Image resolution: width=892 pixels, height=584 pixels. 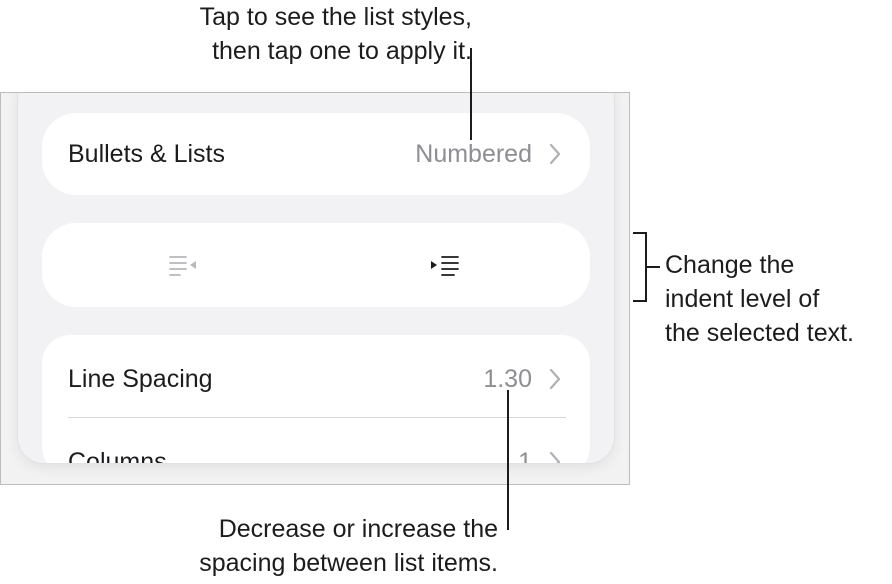 I want to click on callout-text: Tap to see the list styles,, so click(x=335, y=17).